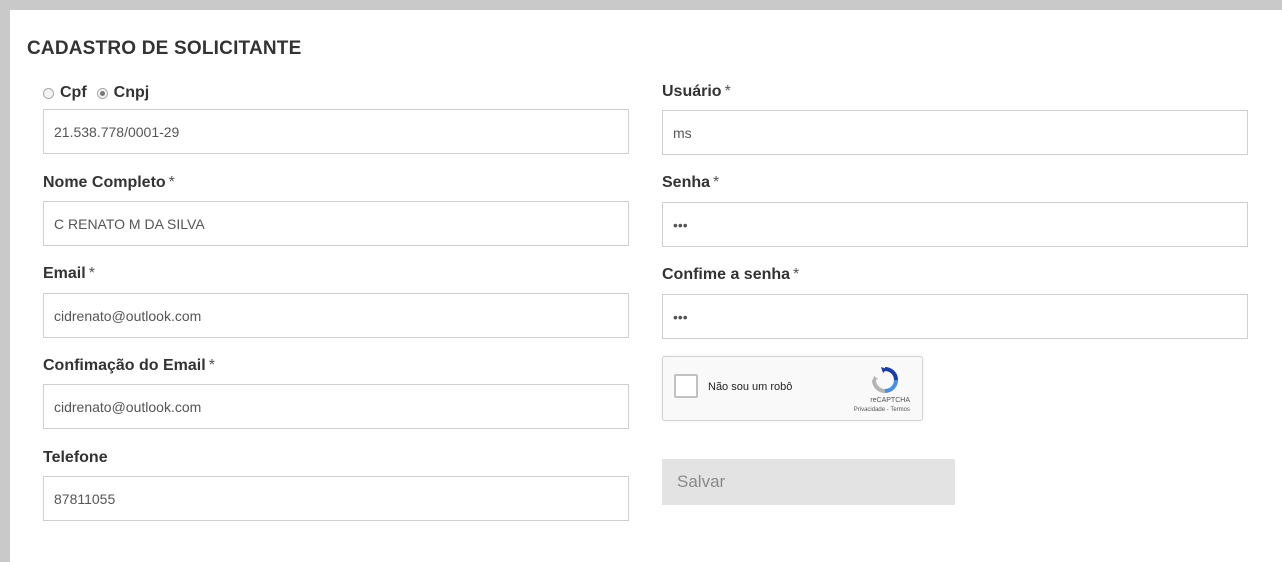 The height and width of the screenshot is (562, 1282). I want to click on radio-cnpj-circle, so click(102, 93).